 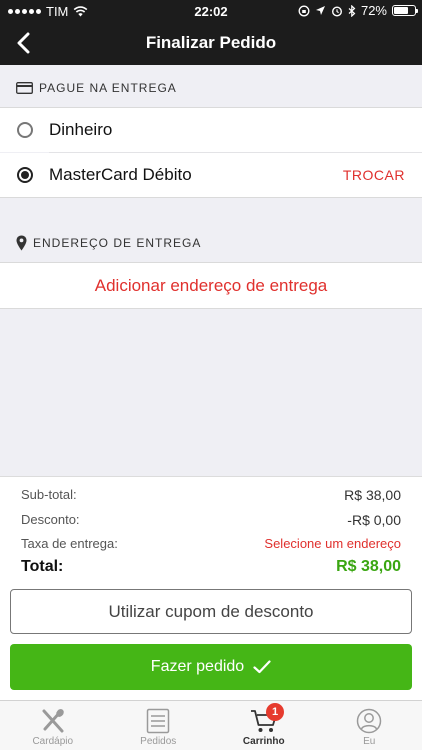 I want to click on tab-label: Pedidos, so click(x=158, y=741).